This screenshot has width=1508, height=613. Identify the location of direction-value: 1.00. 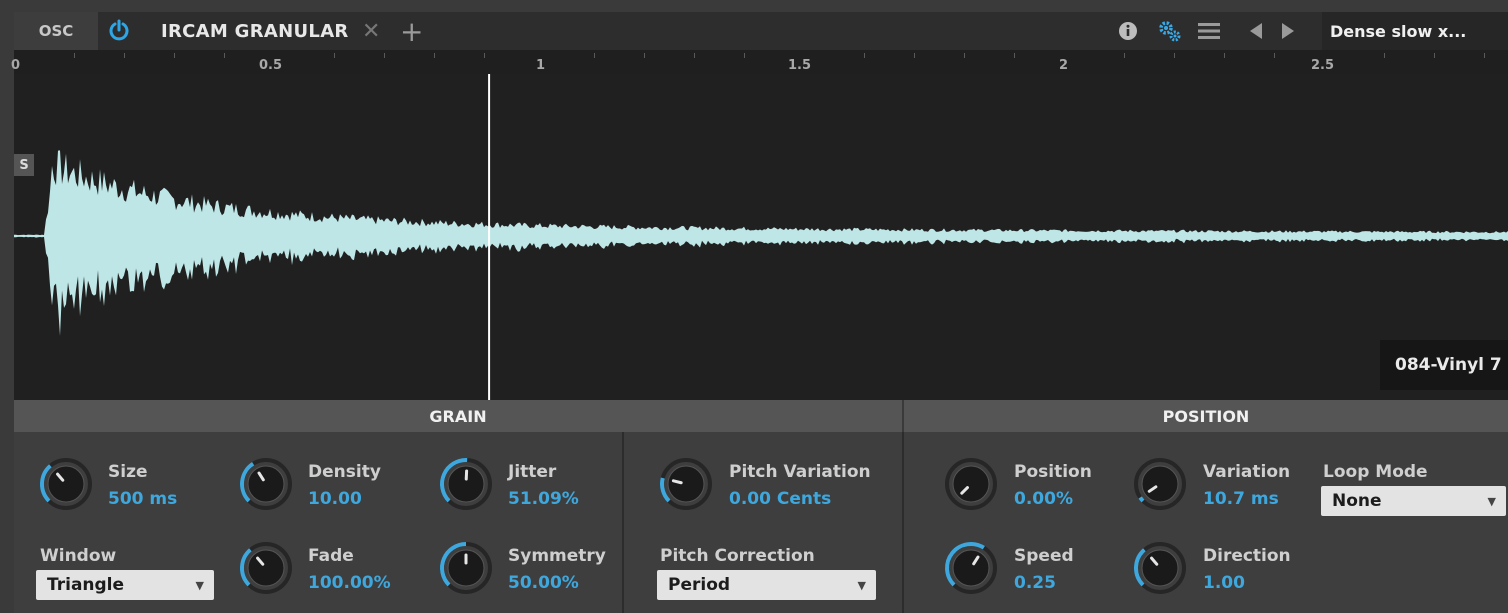
(1224, 583).